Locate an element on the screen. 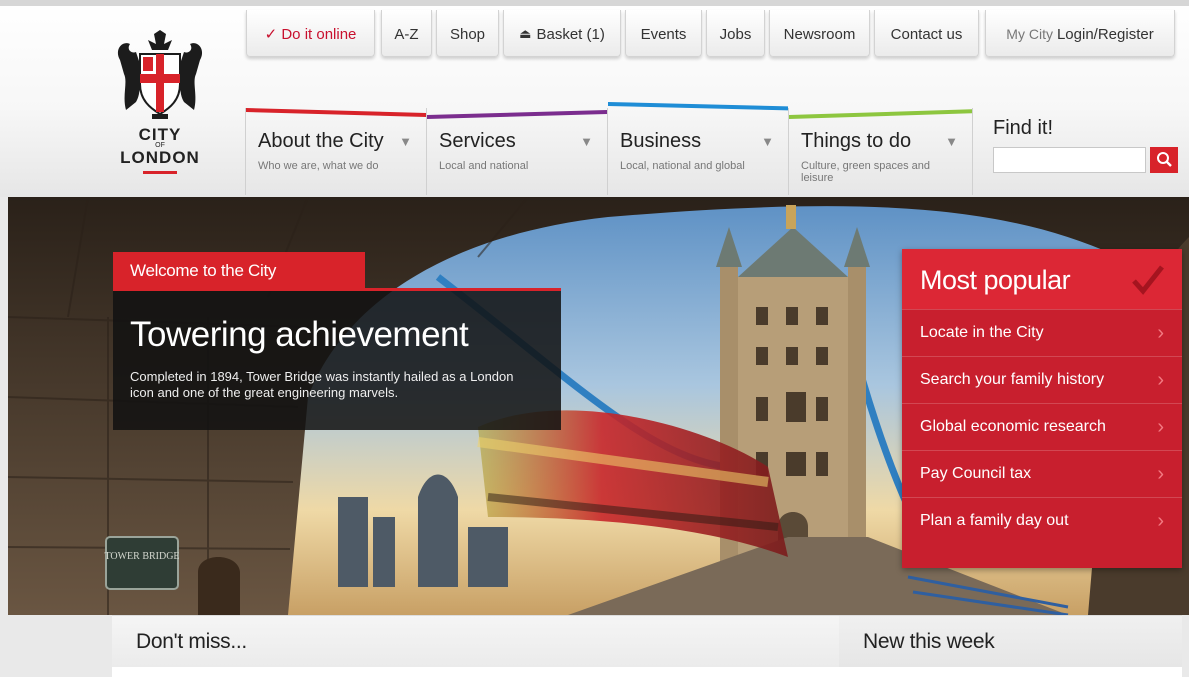 The width and height of the screenshot is (1189, 677). newsroom-label: Newsroom is located at coordinates (819, 34).